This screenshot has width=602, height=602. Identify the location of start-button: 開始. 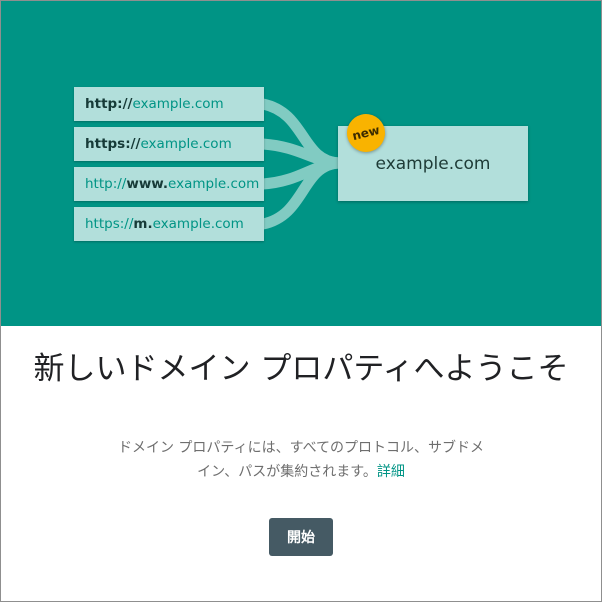
(301, 537).